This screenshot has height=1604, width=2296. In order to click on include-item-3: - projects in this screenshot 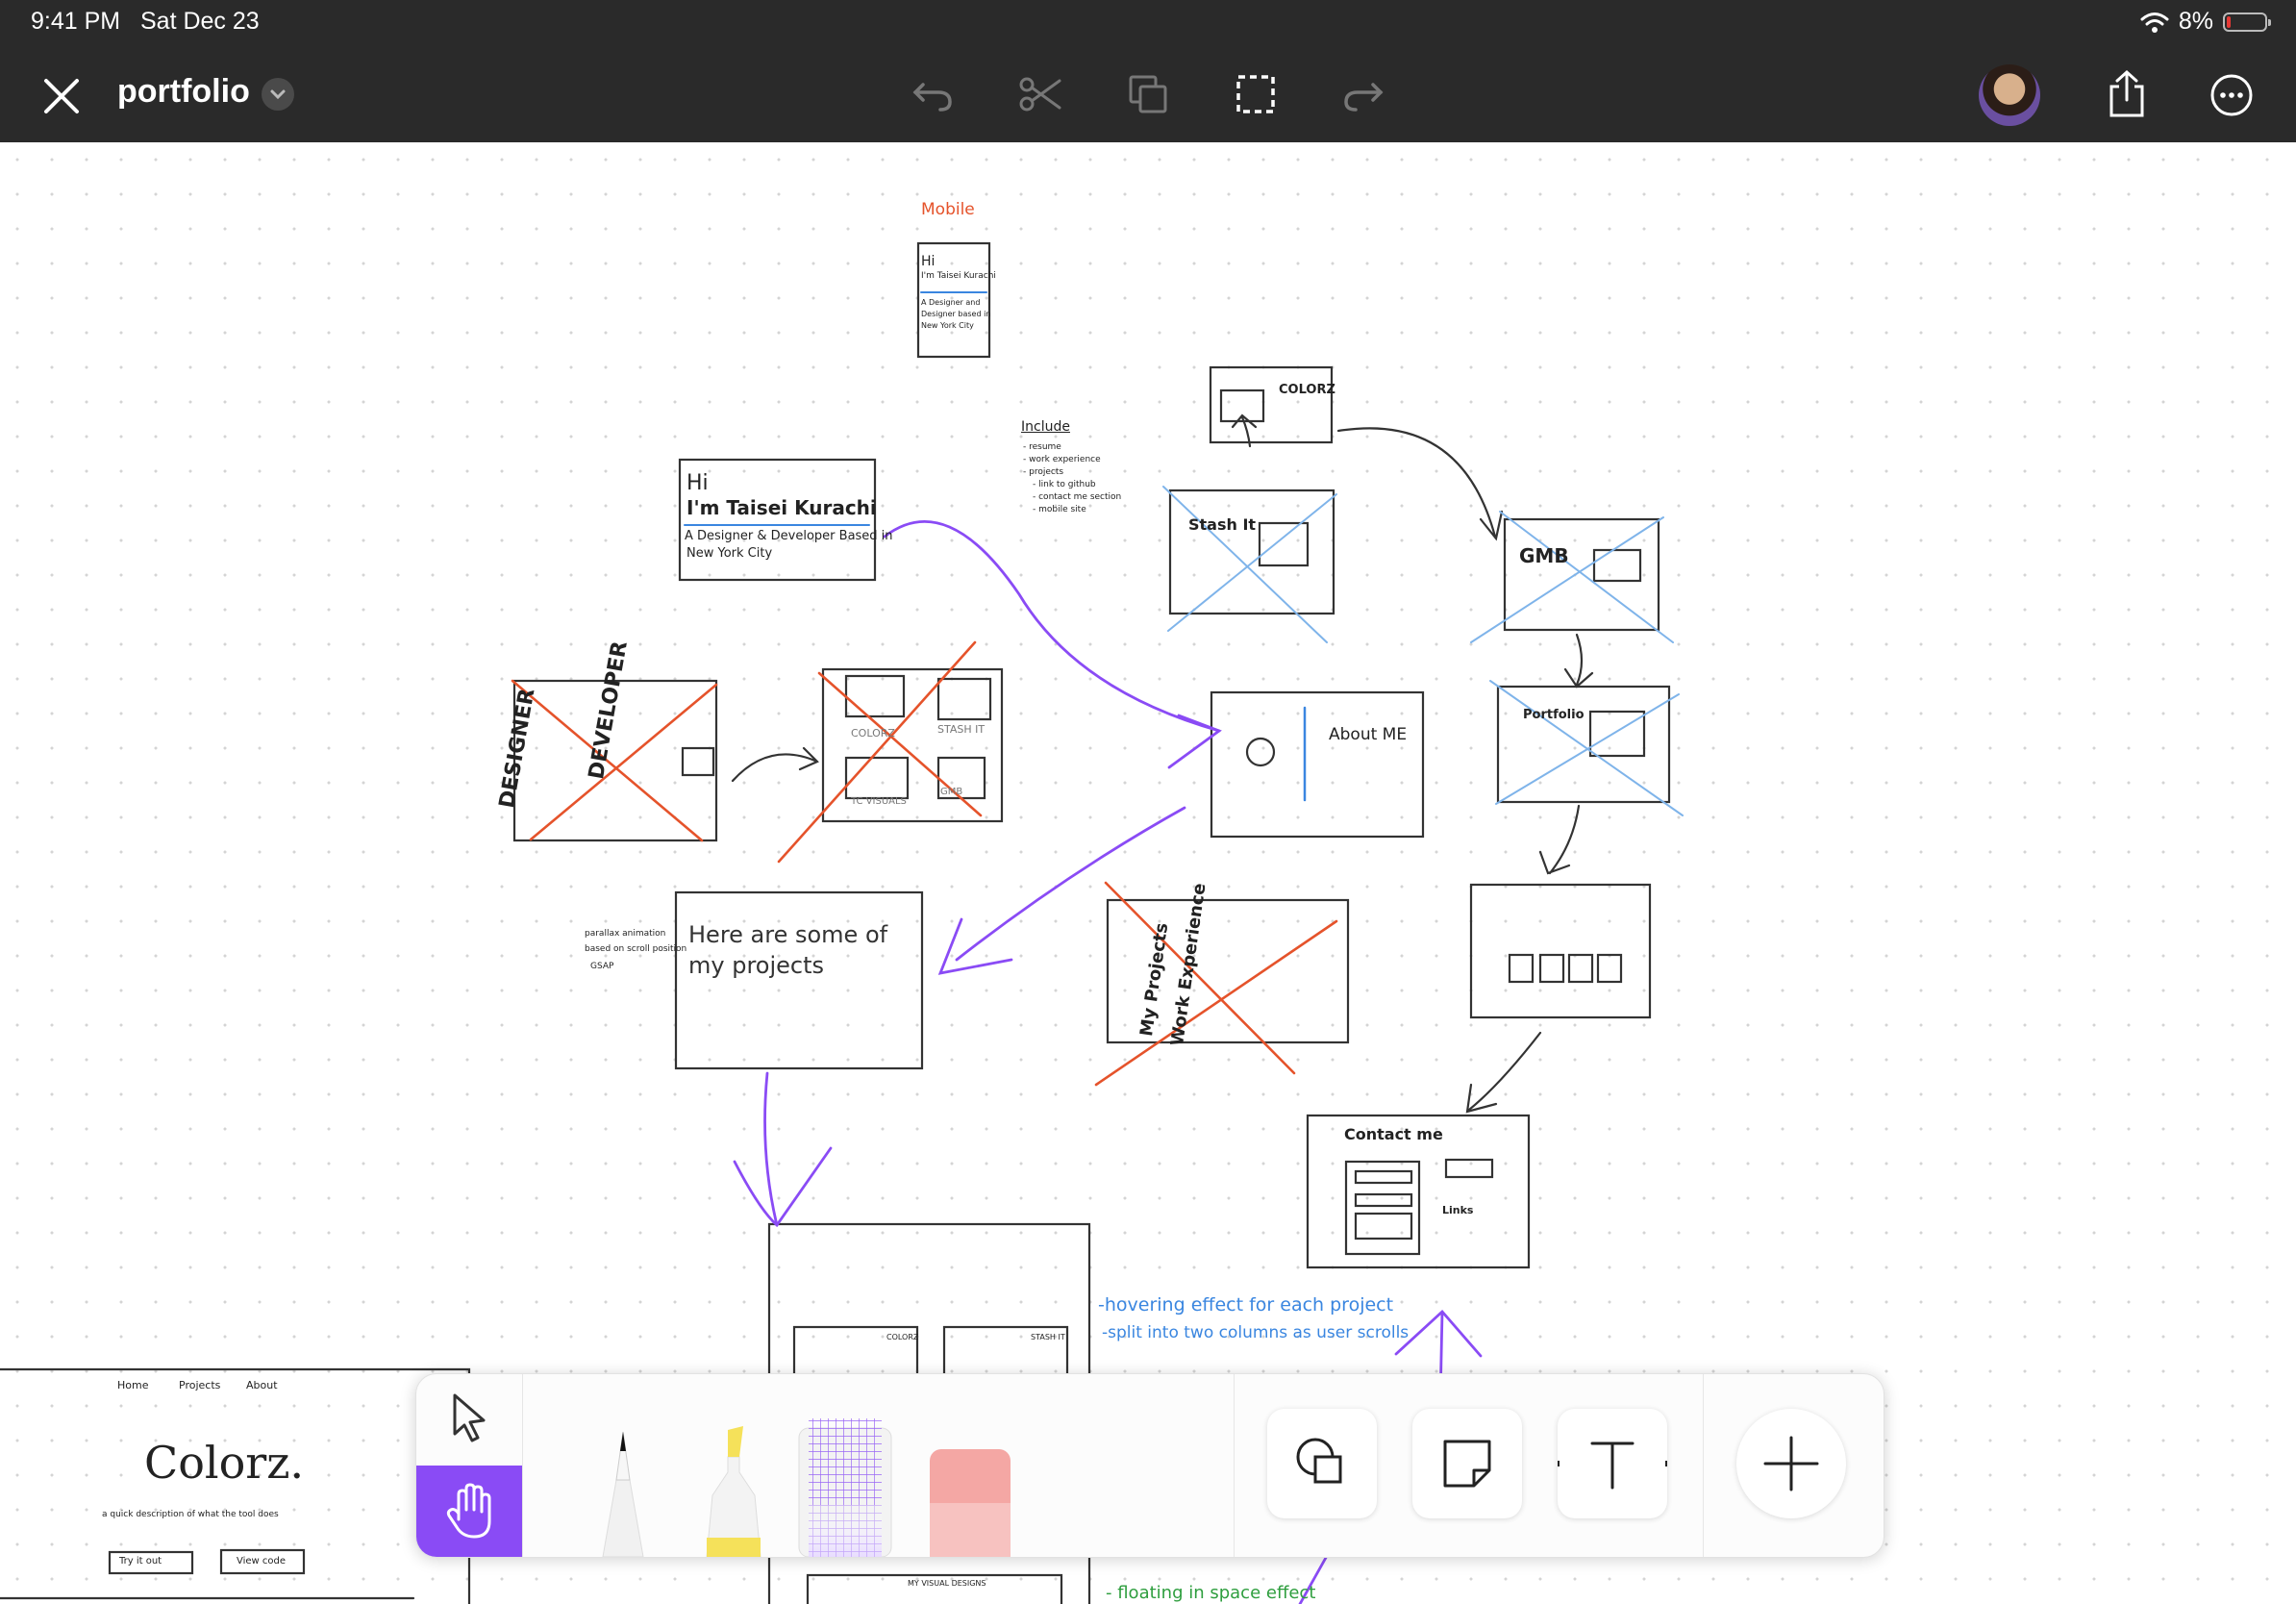, I will do `click(1043, 472)`.